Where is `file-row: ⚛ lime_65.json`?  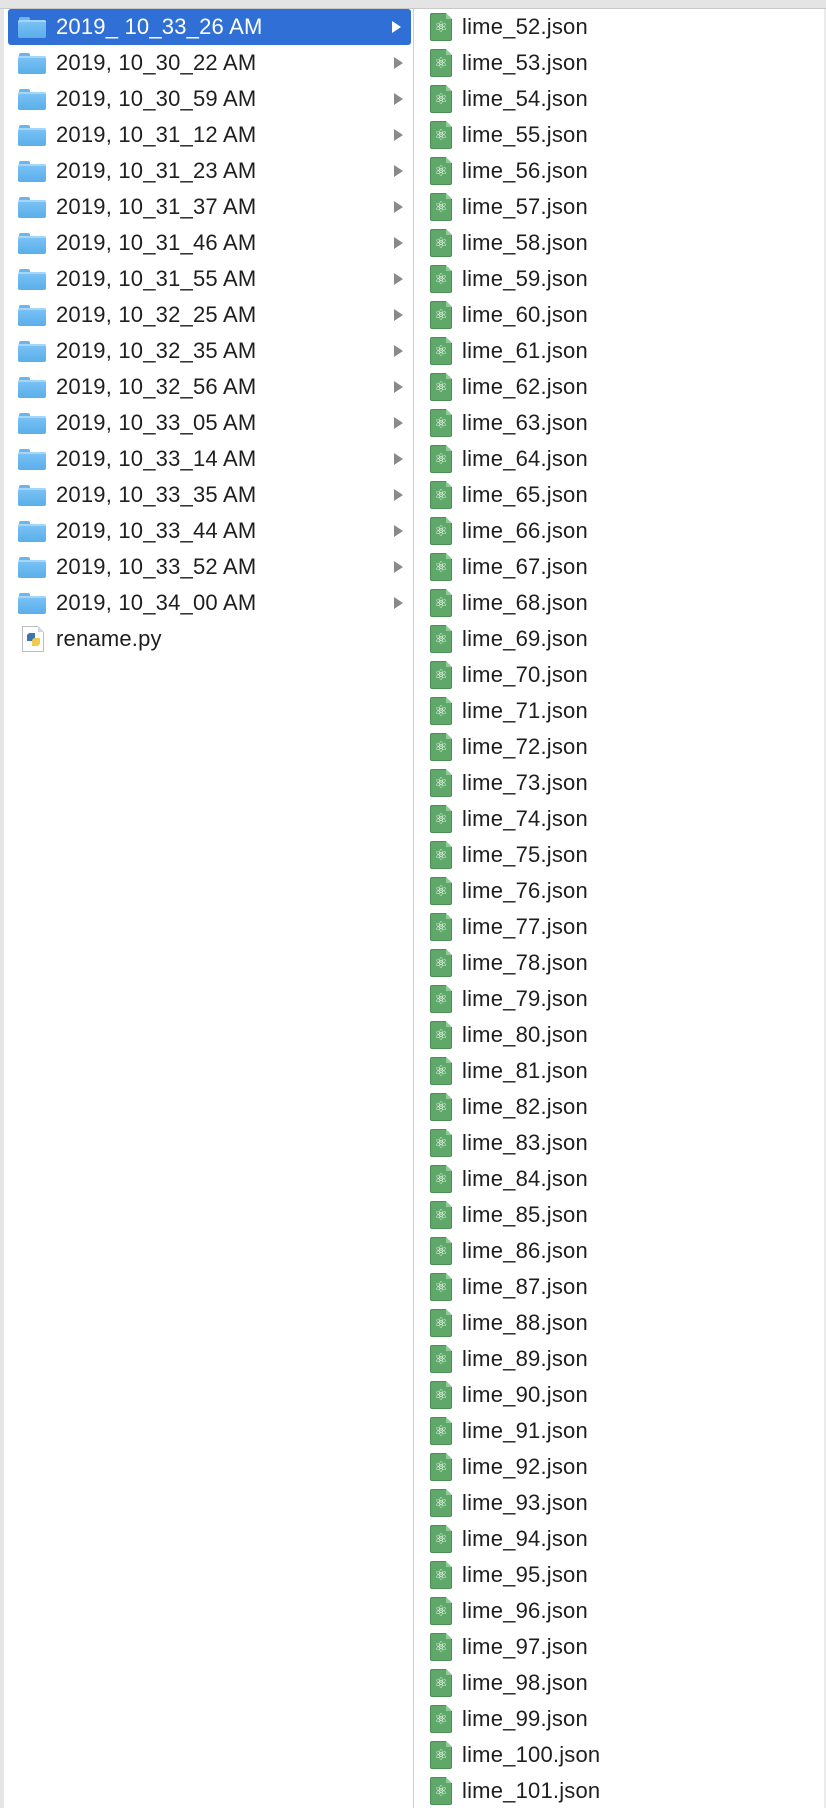
file-row: ⚛ lime_65.json is located at coordinates (620, 495).